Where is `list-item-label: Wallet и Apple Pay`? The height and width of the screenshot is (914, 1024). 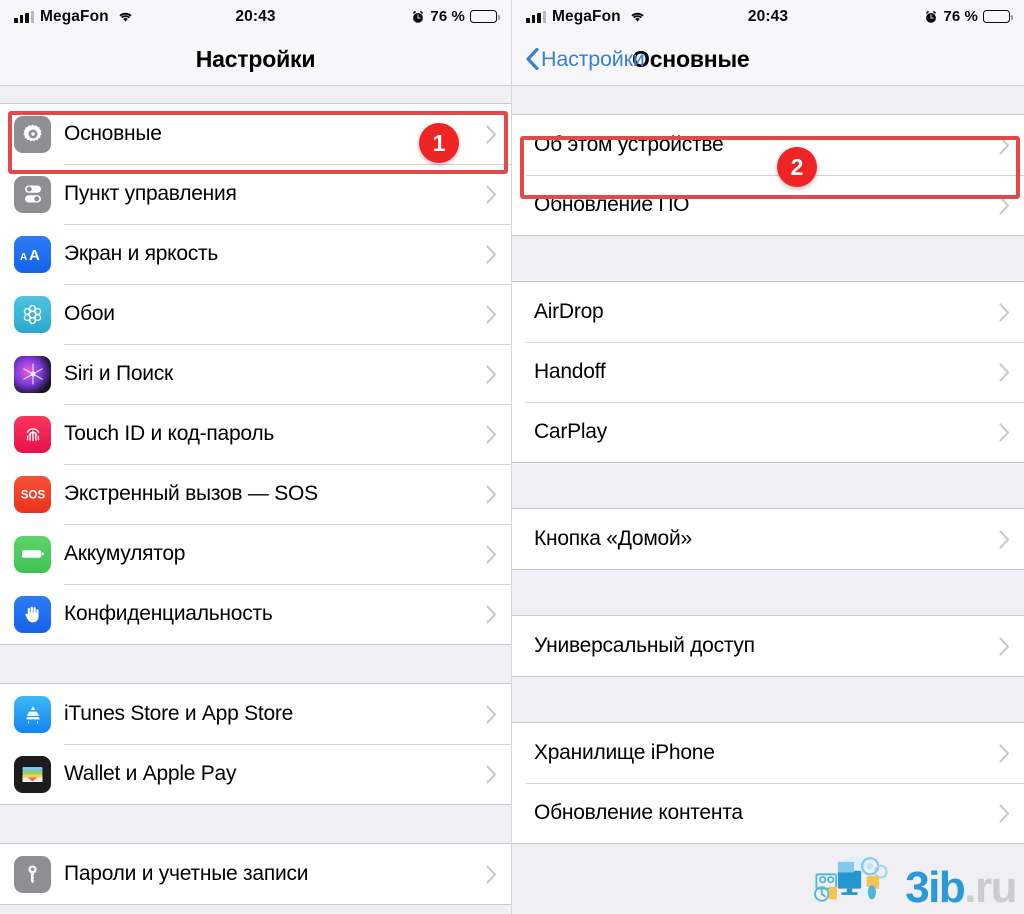
list-item-label: Wallet и Apple Pay is located at coordinates (150, 773).